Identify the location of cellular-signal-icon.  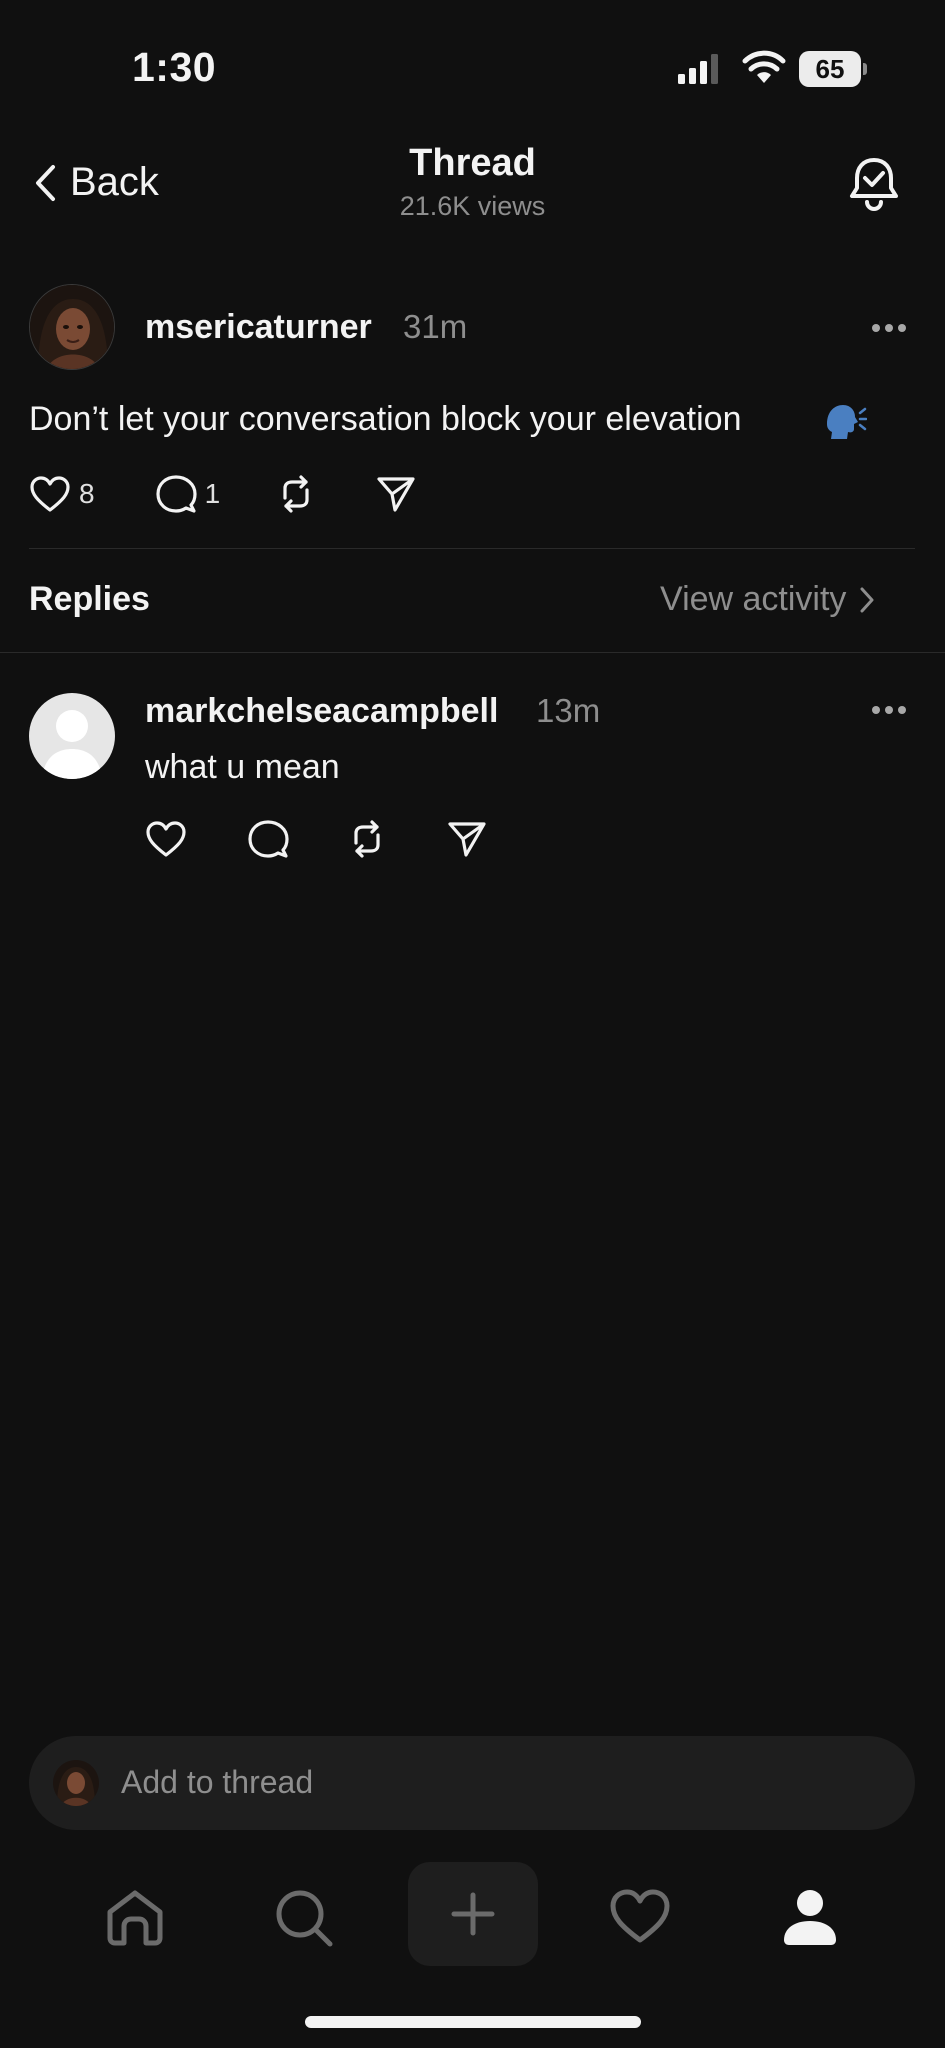
(700, 70).